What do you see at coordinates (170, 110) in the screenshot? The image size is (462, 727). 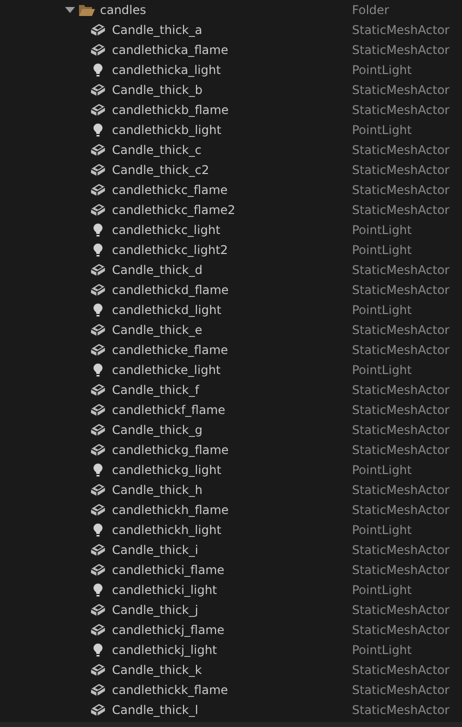 I see `item-label: candlethickb_flame` at bounding box center [170, 110].